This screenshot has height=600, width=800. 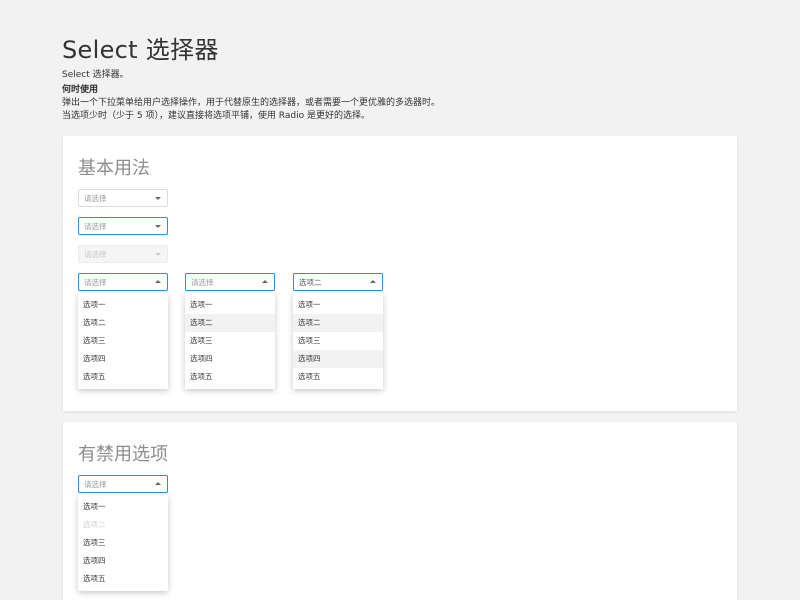 What do you see at coordinates (338, 282) in the screenshot?
I see `select-open-c: 选项二` at bounding box center [338, 282].